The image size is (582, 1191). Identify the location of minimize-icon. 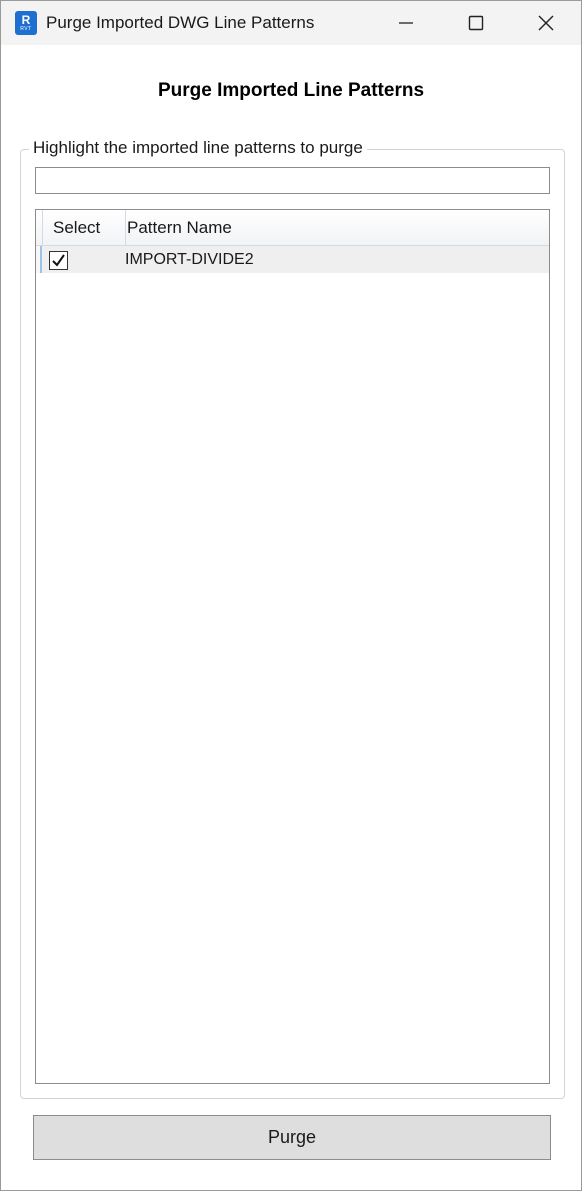
(406, 23).